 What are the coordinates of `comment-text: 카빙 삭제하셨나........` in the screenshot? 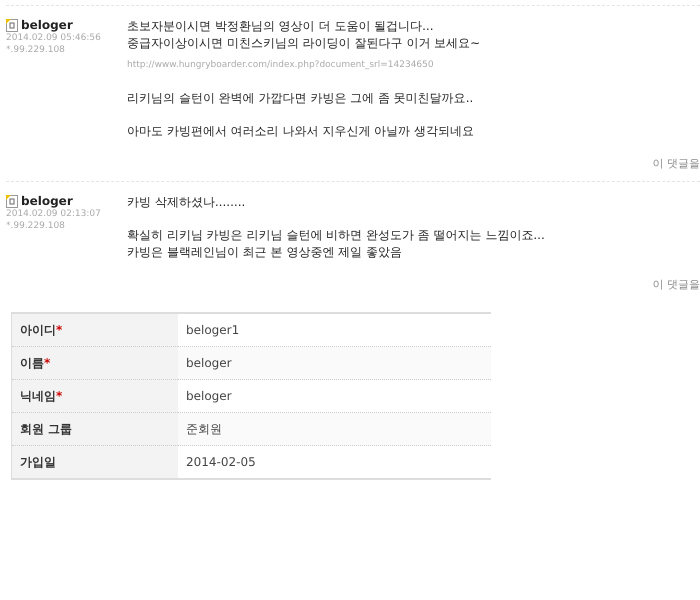 It's located at (186, 202).